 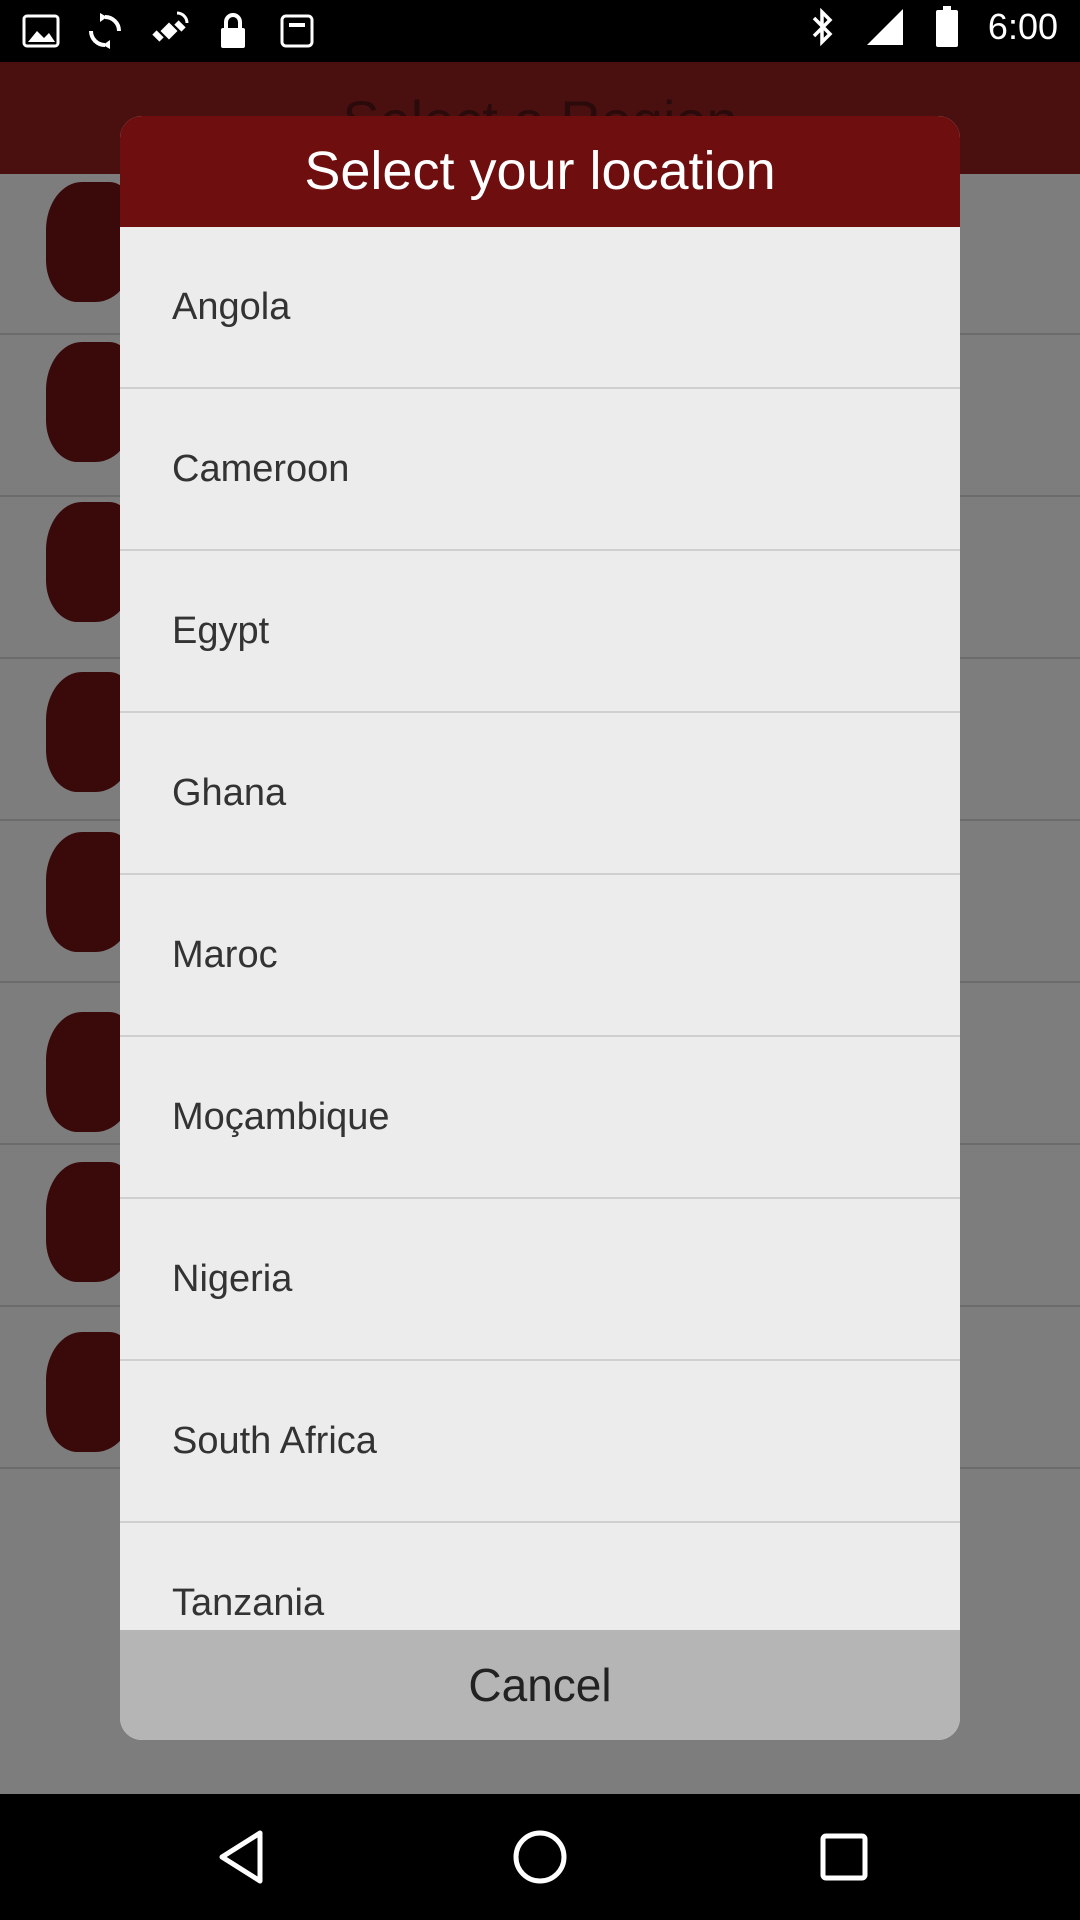 I want to click on cancel-label: Cancel, so click(x=540, y=1685).